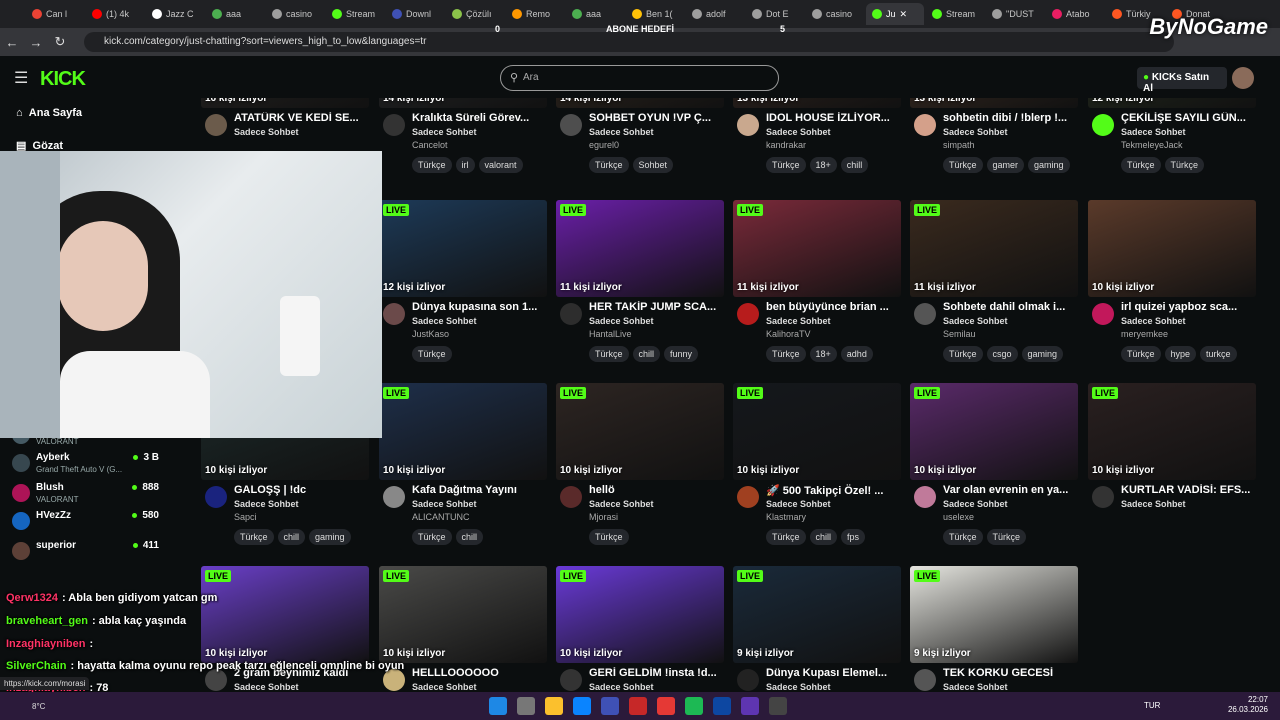  Describe the element at coordinates (1005, 165) in the screenshot. I see `tag-chip: gamer` at that location.